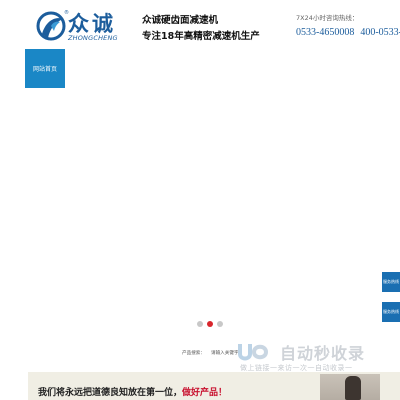 The height and width of the screenshot is (400, 400). I want to click on motto-text: 我们将永远把道德良知放在第一位，做好产品！, so click(132, 391).